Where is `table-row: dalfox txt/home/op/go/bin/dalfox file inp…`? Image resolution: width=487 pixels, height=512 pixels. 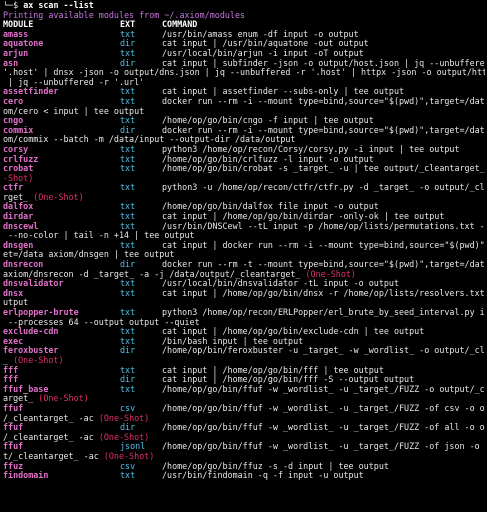 table-row: dalfox txt/home/op/go/bin/dalfox file inp… is located at coordinates (244, 207).